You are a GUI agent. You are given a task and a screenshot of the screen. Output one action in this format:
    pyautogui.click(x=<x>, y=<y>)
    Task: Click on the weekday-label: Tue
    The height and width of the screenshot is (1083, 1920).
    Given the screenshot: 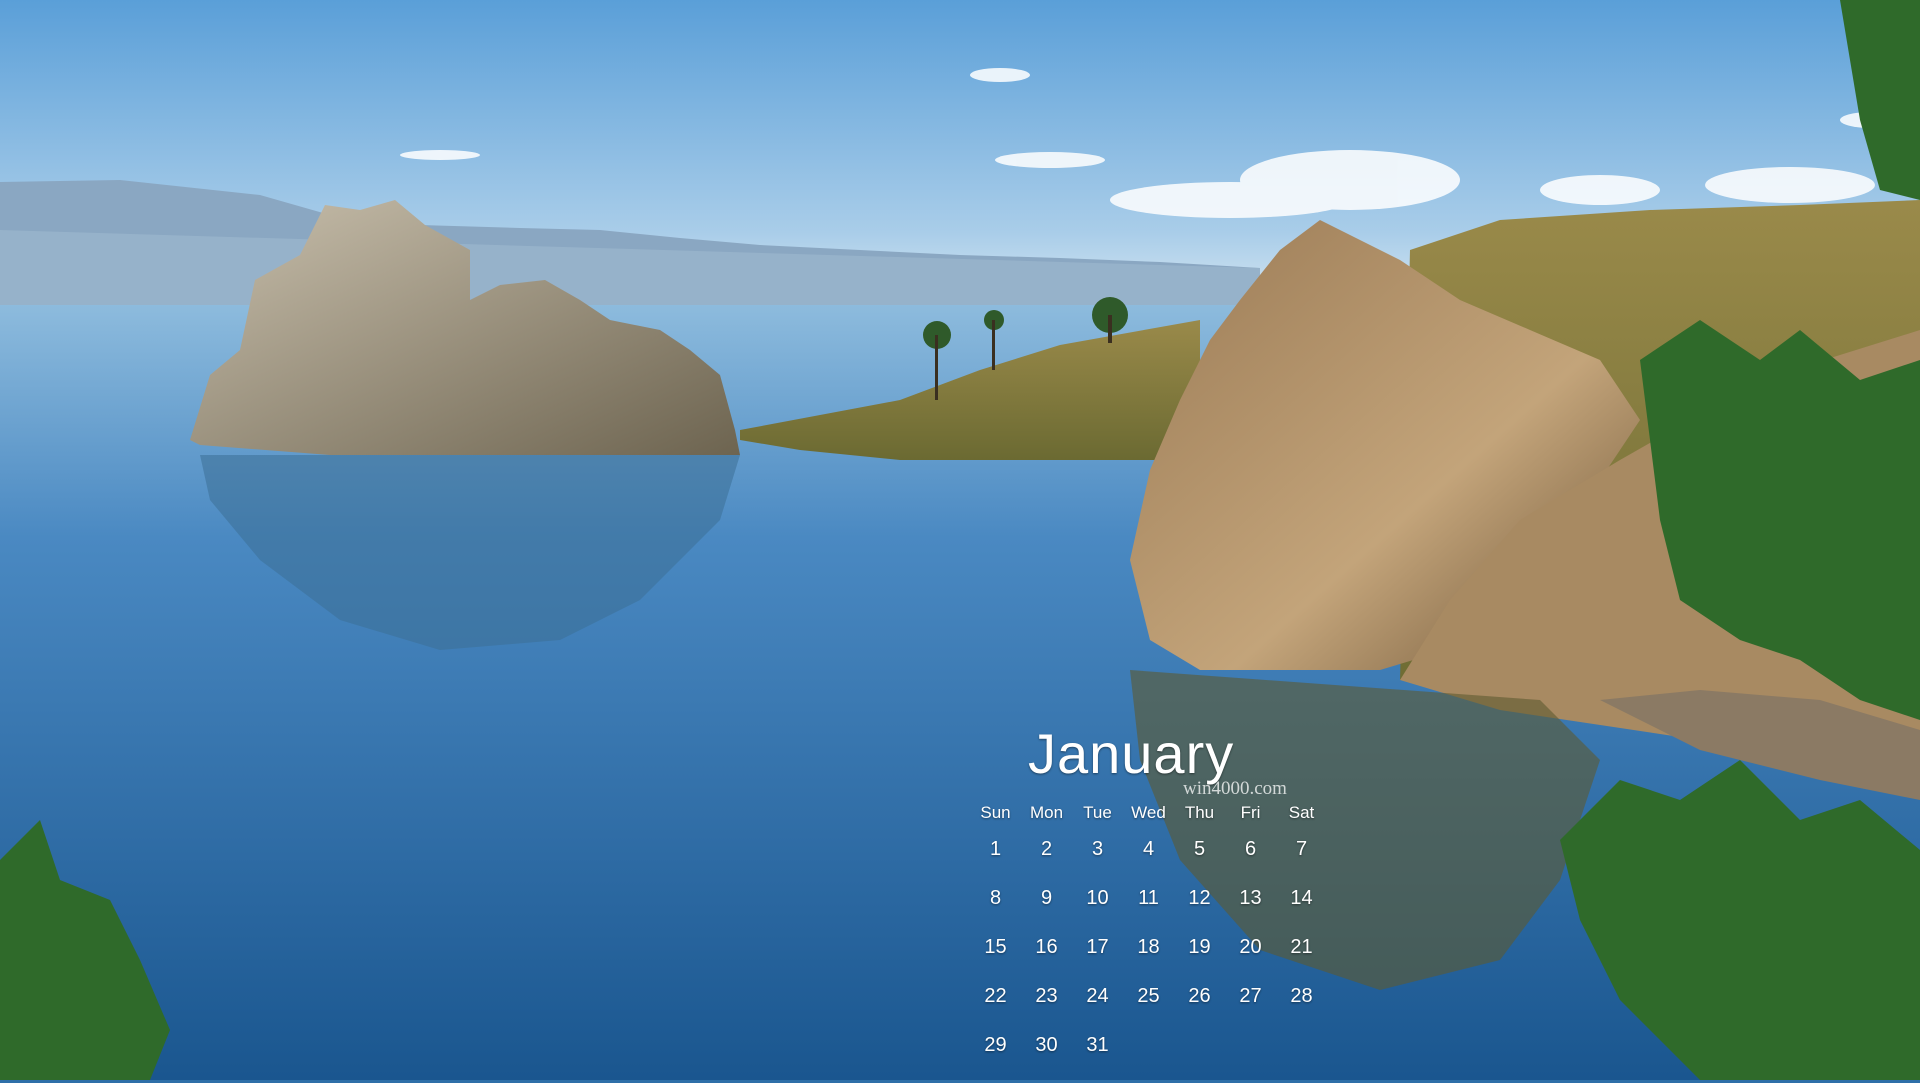 What is the action you would take?
    pyautogui.click(x=1097, y=812)
    